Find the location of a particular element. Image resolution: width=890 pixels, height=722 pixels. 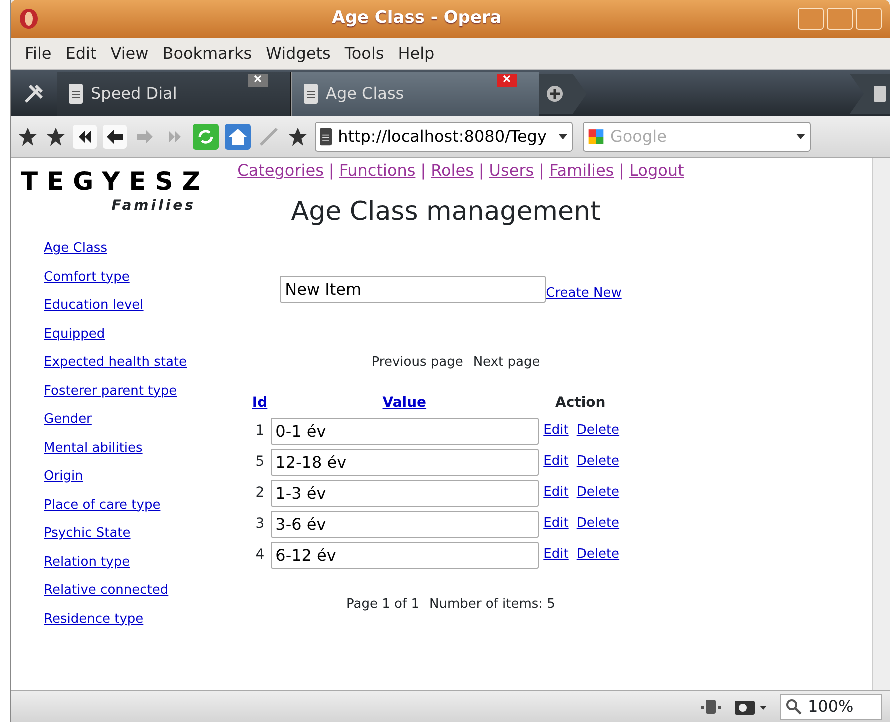

menu-item: File is located at coordinates (38, 54).